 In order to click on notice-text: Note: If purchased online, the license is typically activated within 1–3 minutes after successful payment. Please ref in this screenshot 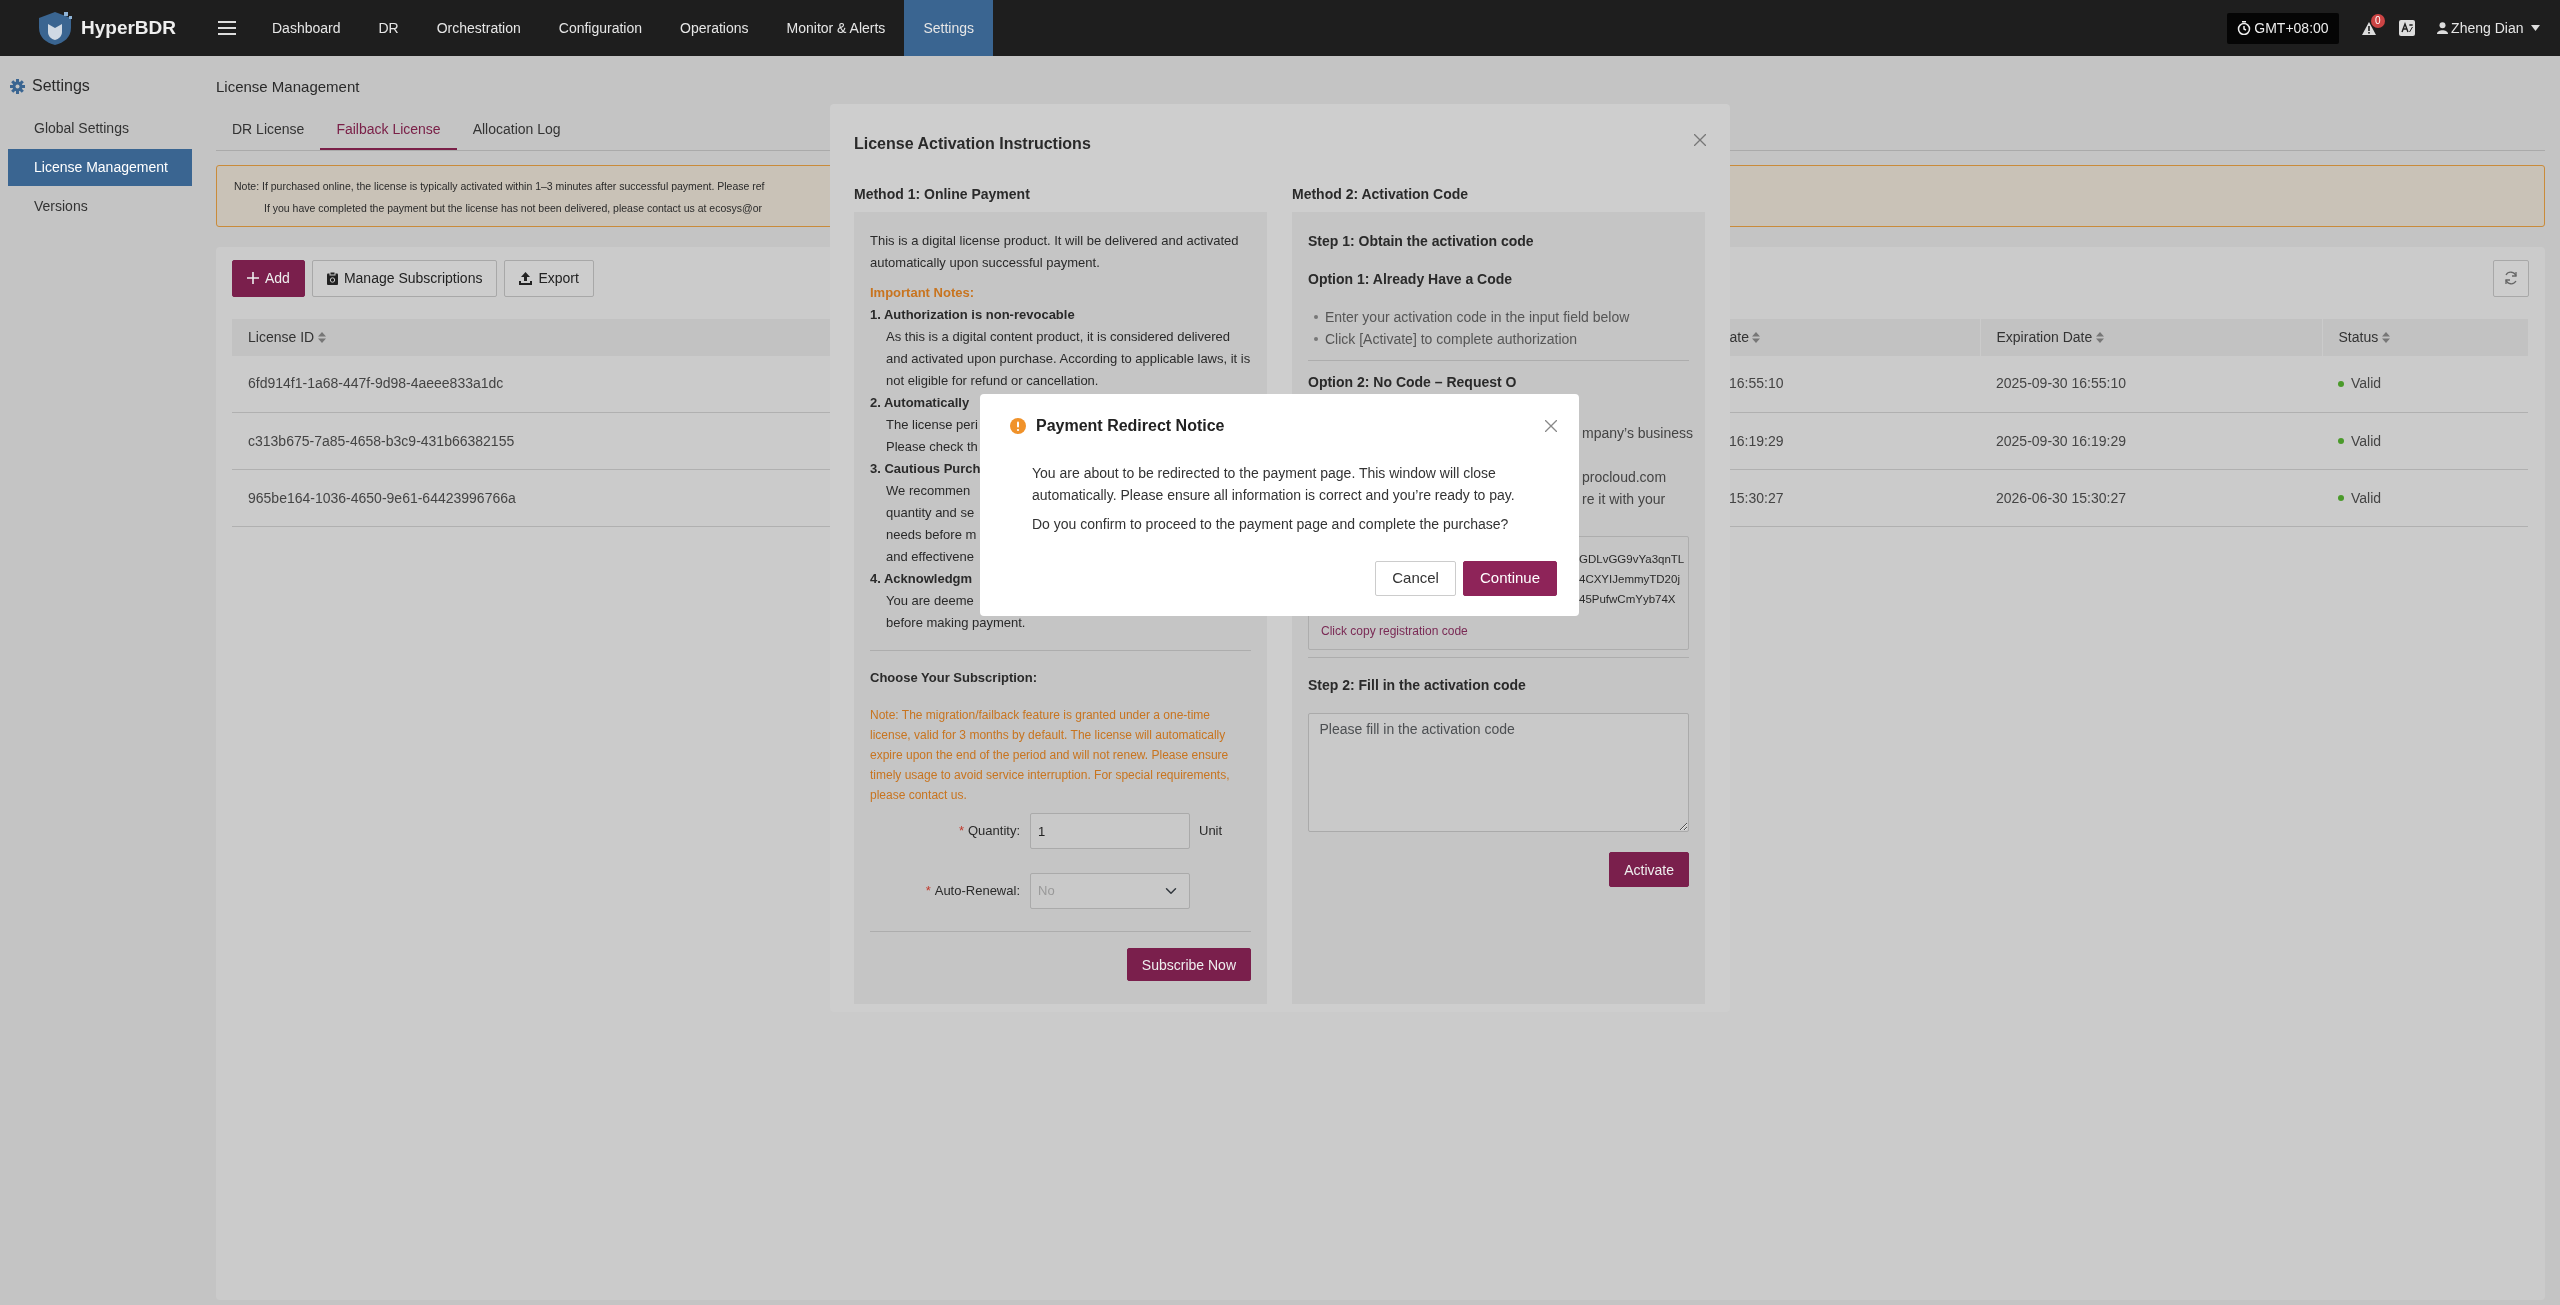, I will do `click(499, 186)`.